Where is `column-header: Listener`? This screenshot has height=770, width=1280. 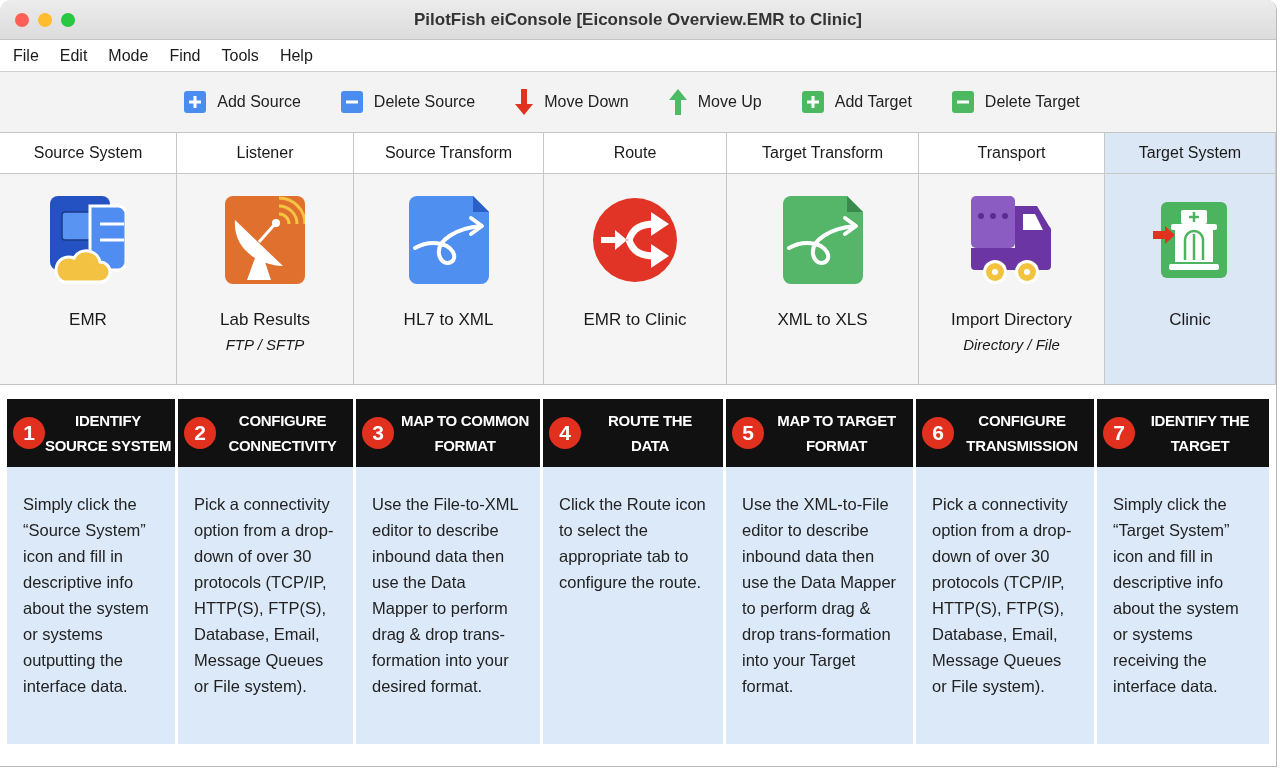
column-header: Listener is located at coordinates (265, 153).